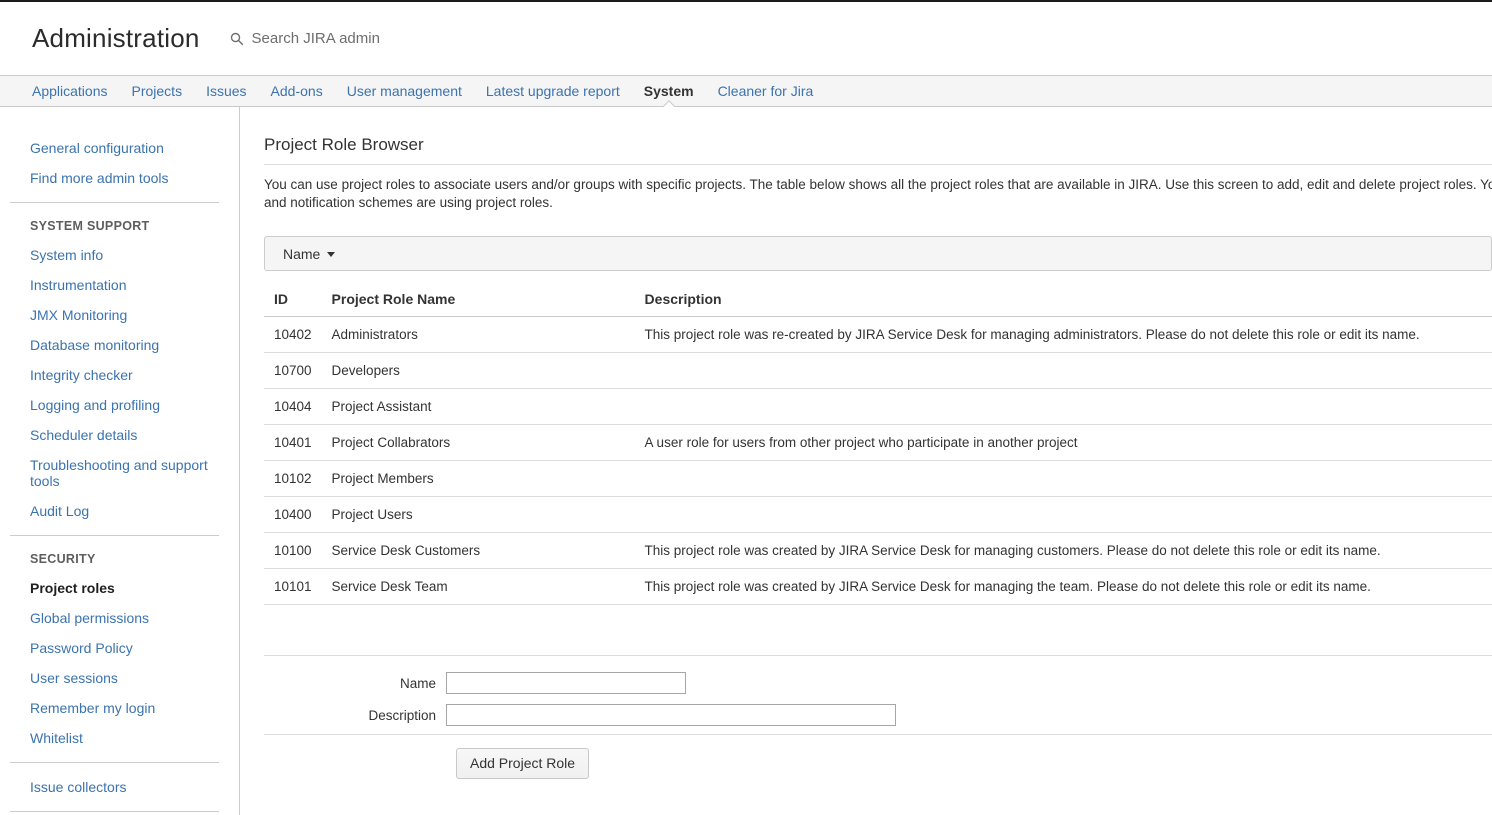 The image size is (1492, 815). Describe the element at coordinates (119, 738) in the screenshot. I see `sidebar-item-whitelist: Whitelist` at that location.